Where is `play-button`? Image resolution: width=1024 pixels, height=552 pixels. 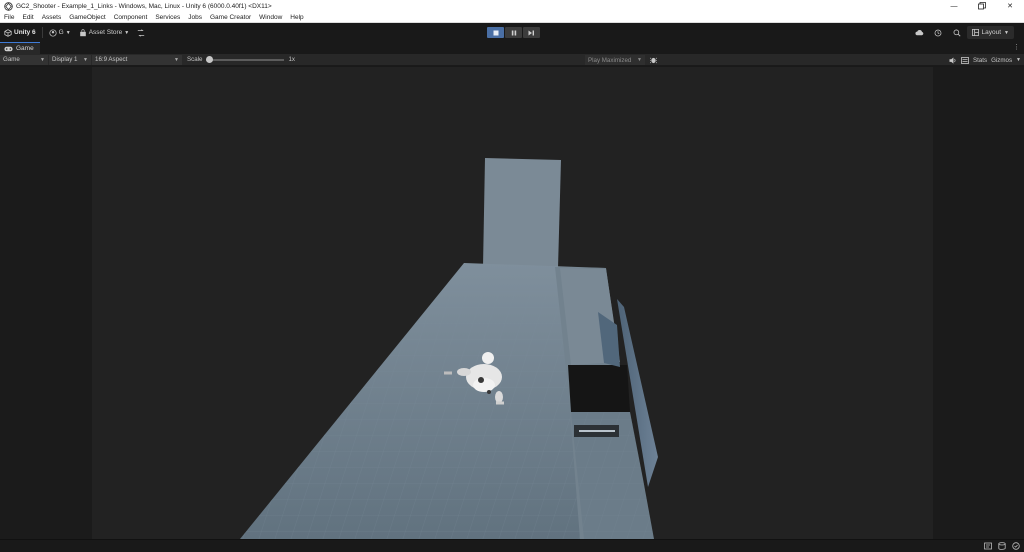
play-button is located at coordinates (495, 32).